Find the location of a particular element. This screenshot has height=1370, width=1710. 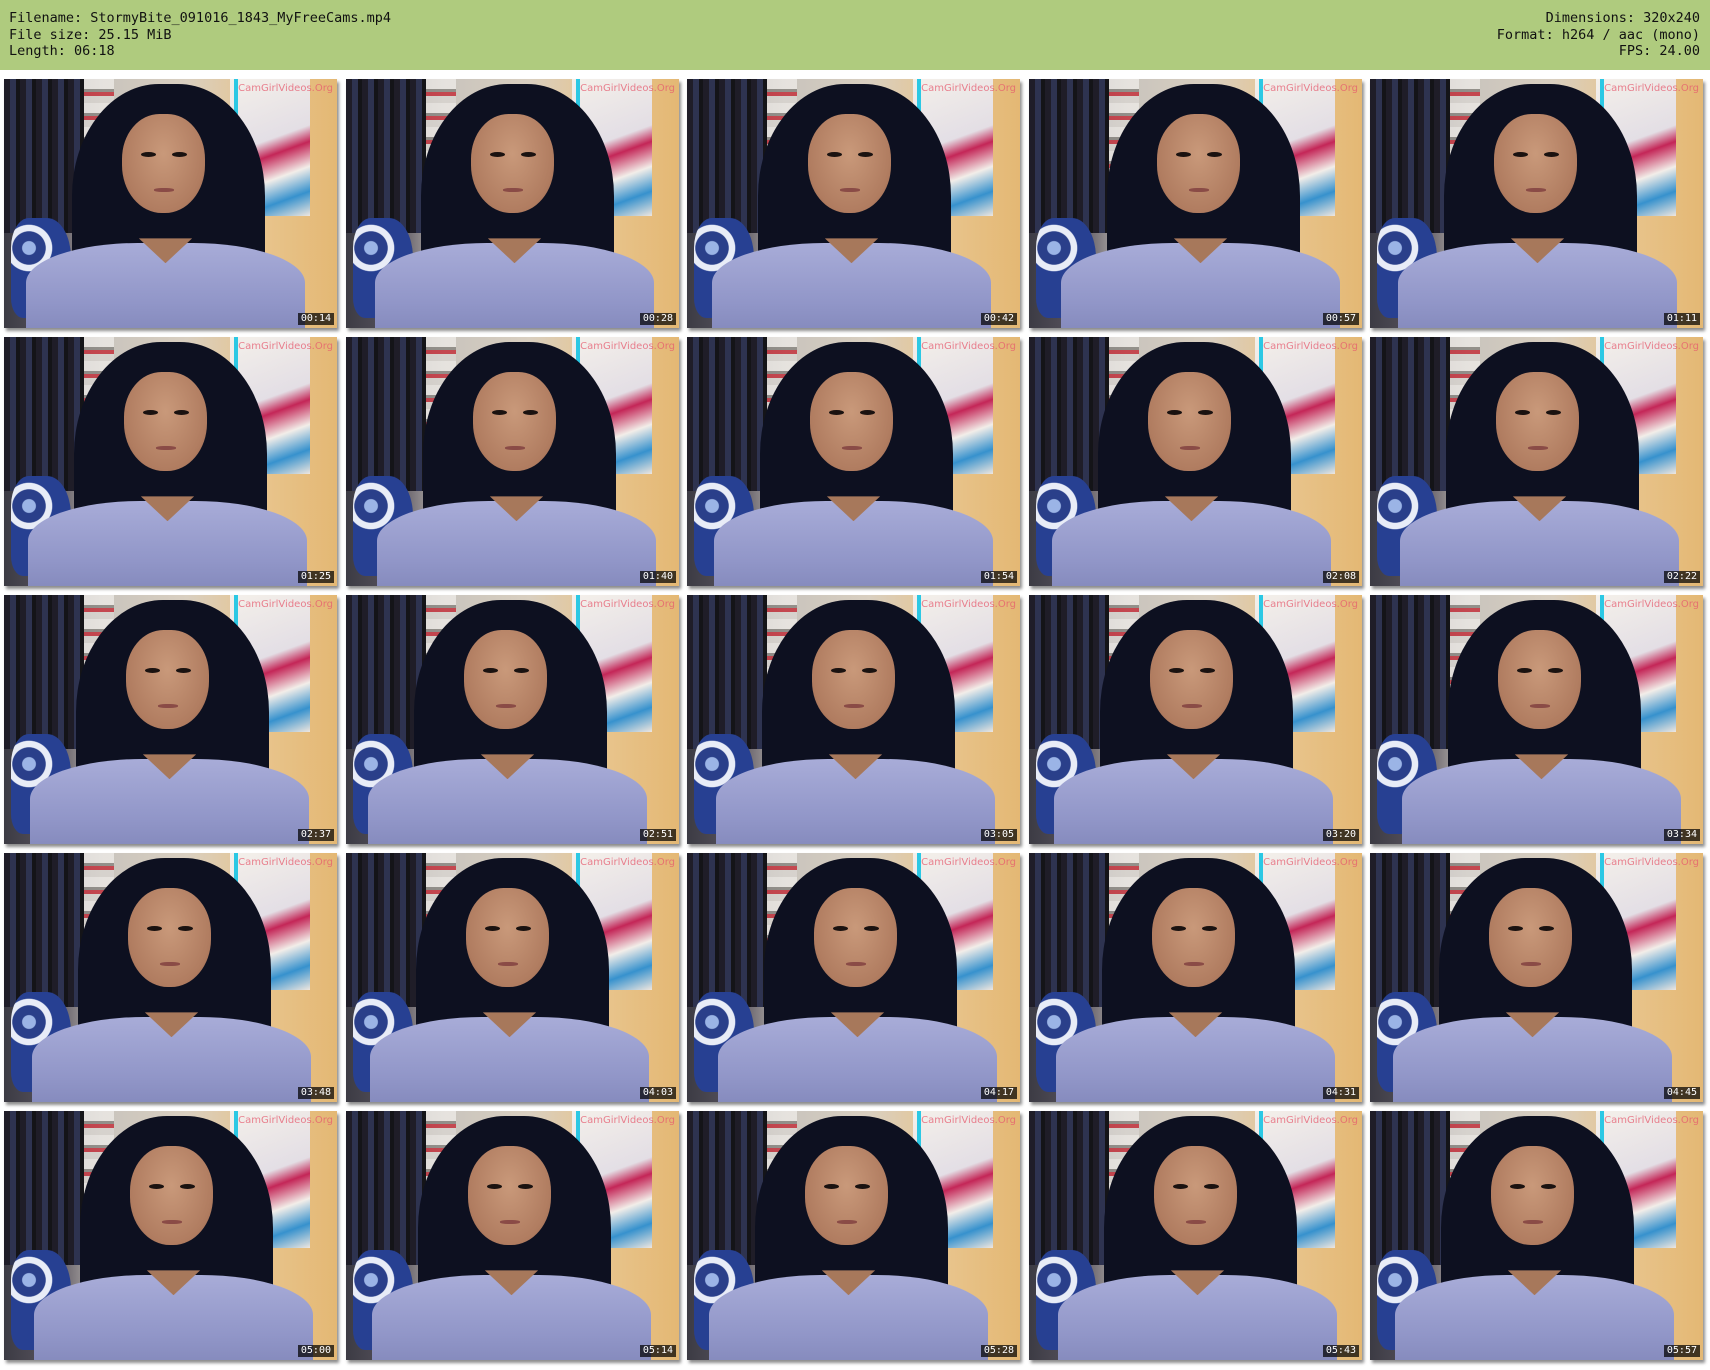

timestamp-label: 01:25 is located at coordinates (315, 577).